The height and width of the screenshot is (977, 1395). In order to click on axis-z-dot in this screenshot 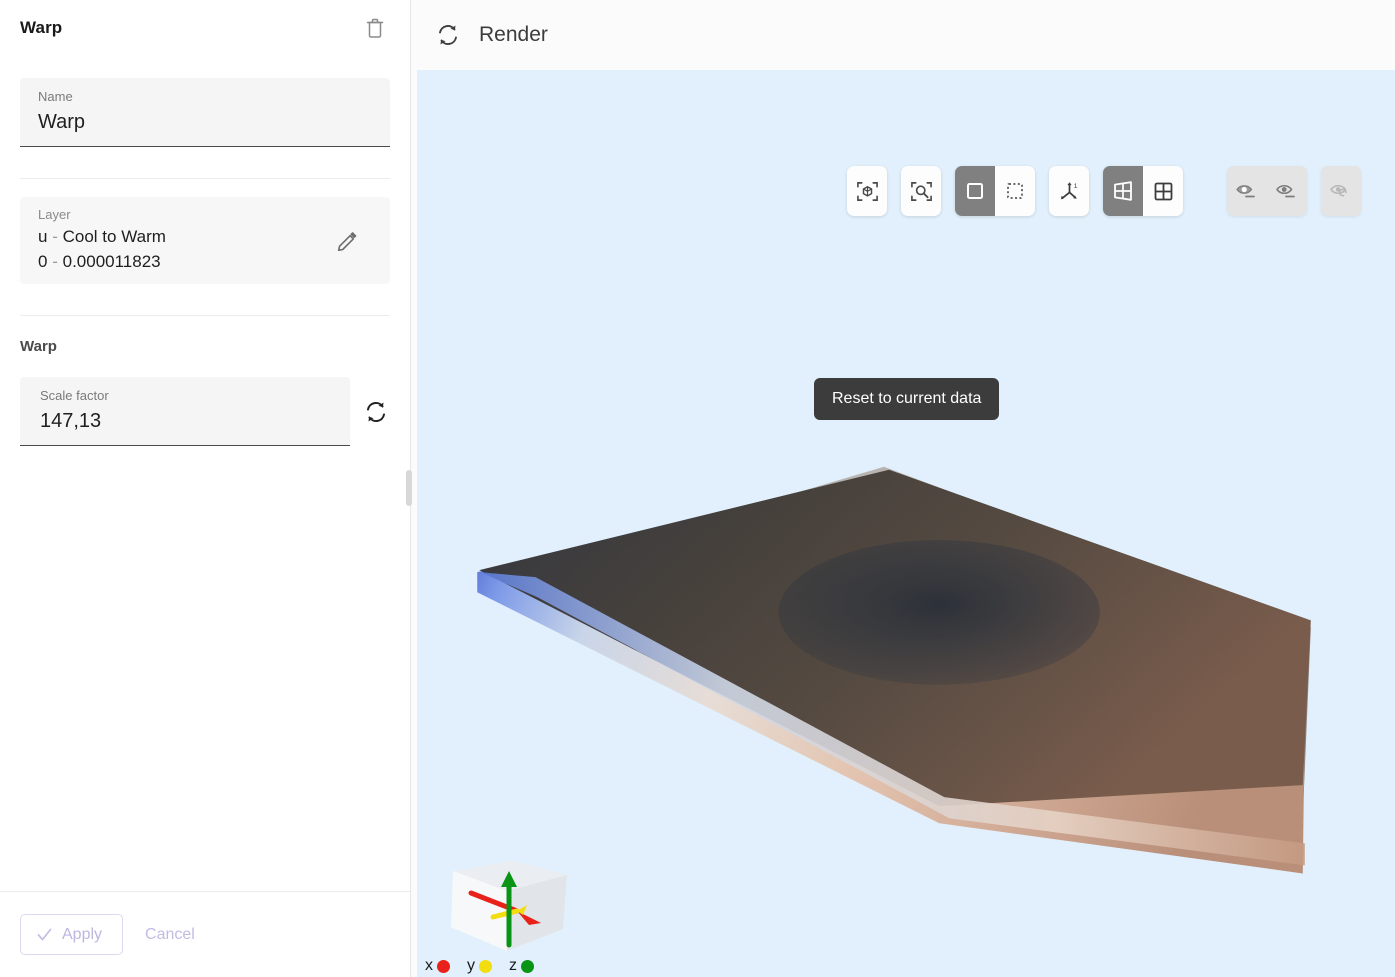, I will do `click(527, 966)`.